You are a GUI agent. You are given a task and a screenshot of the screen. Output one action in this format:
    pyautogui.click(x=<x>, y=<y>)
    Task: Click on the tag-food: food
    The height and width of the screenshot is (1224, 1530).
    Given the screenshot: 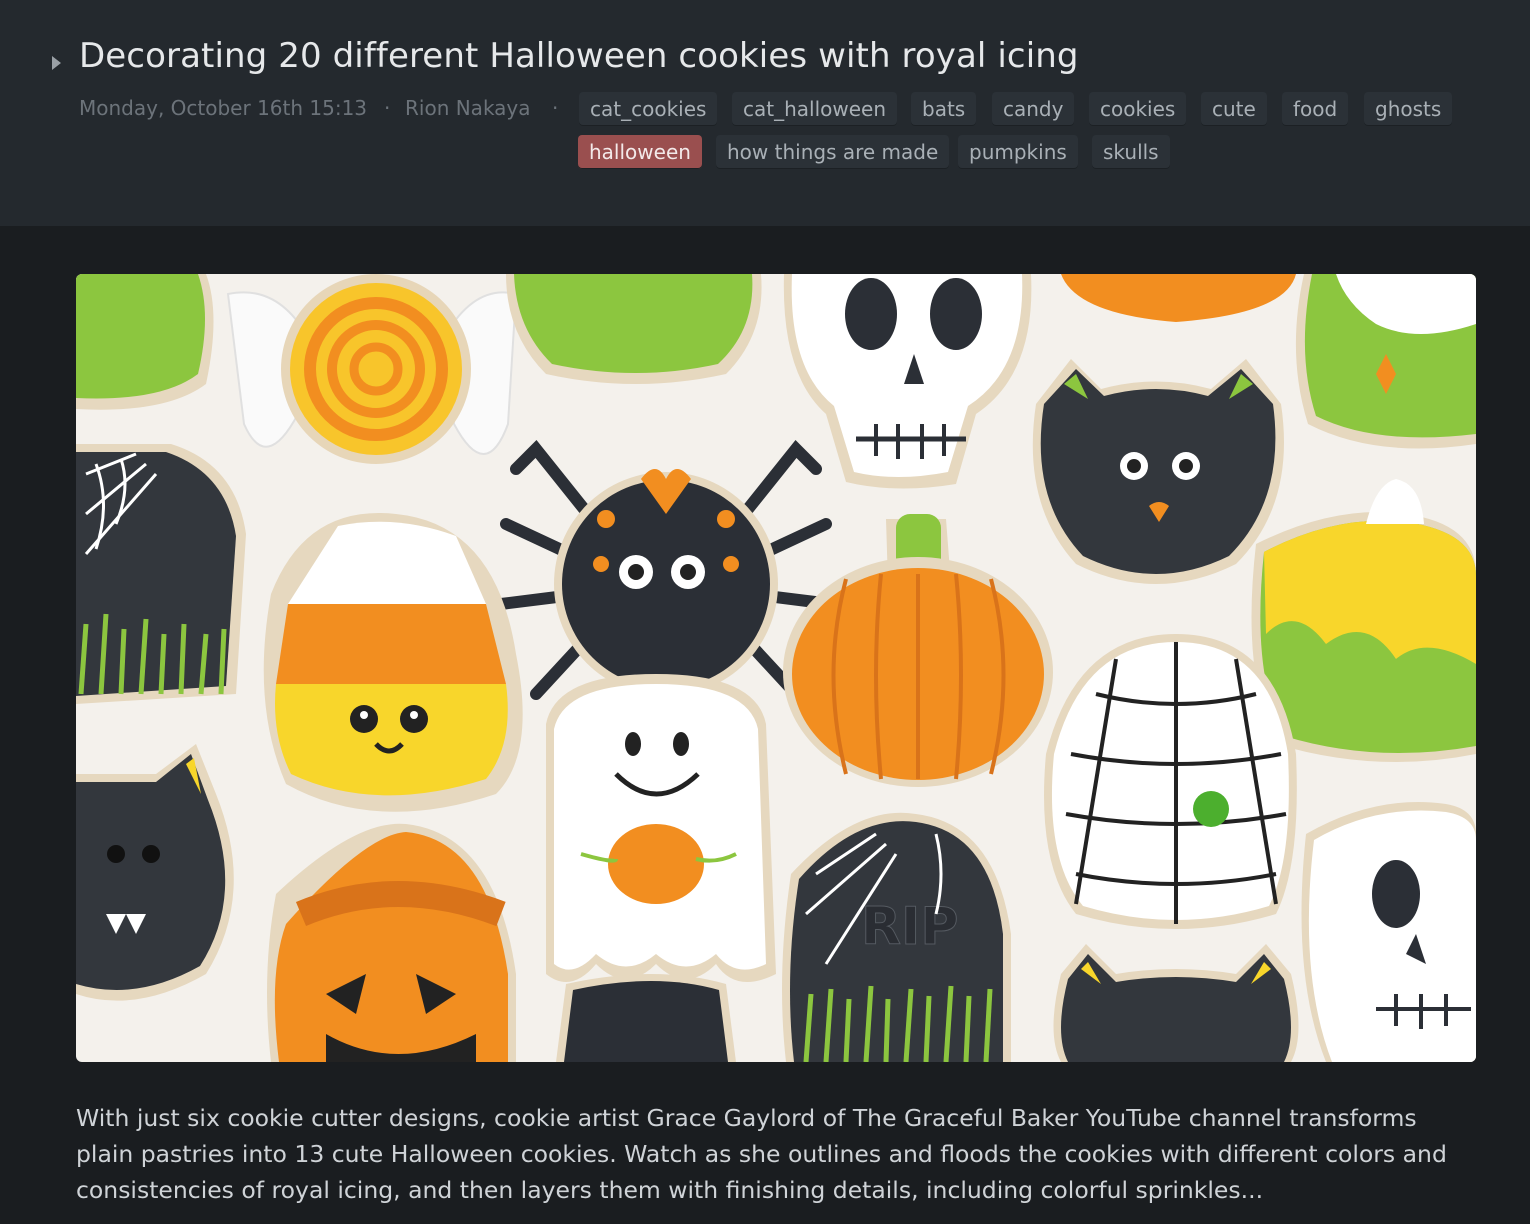 What is the action you would take?
    pyautogui.click(x=1315, y=109)
    